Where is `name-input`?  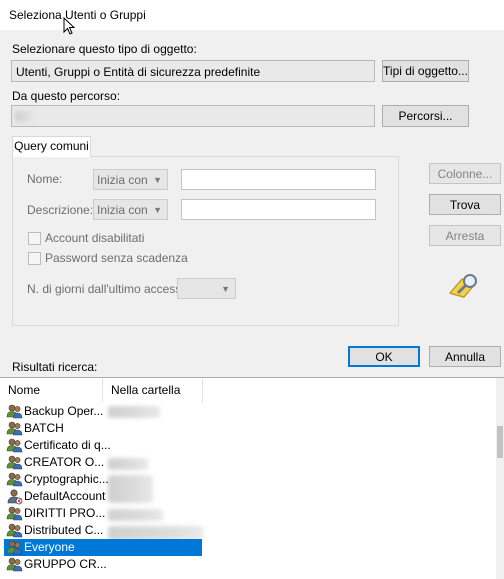
name-input is located at coordinates (278, 179).